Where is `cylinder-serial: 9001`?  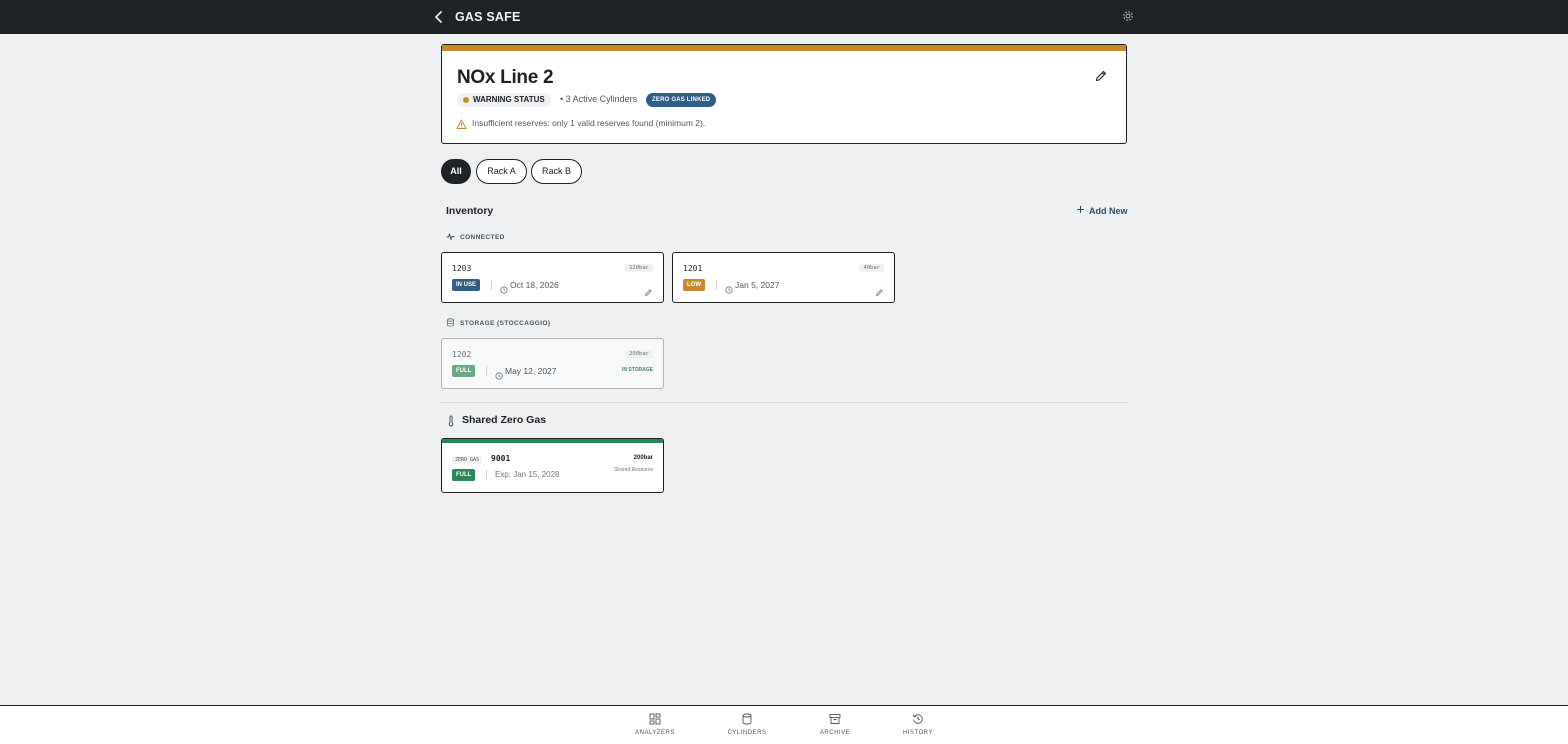
cylinder-serial: 9001 is located at coordinates (501, 458).